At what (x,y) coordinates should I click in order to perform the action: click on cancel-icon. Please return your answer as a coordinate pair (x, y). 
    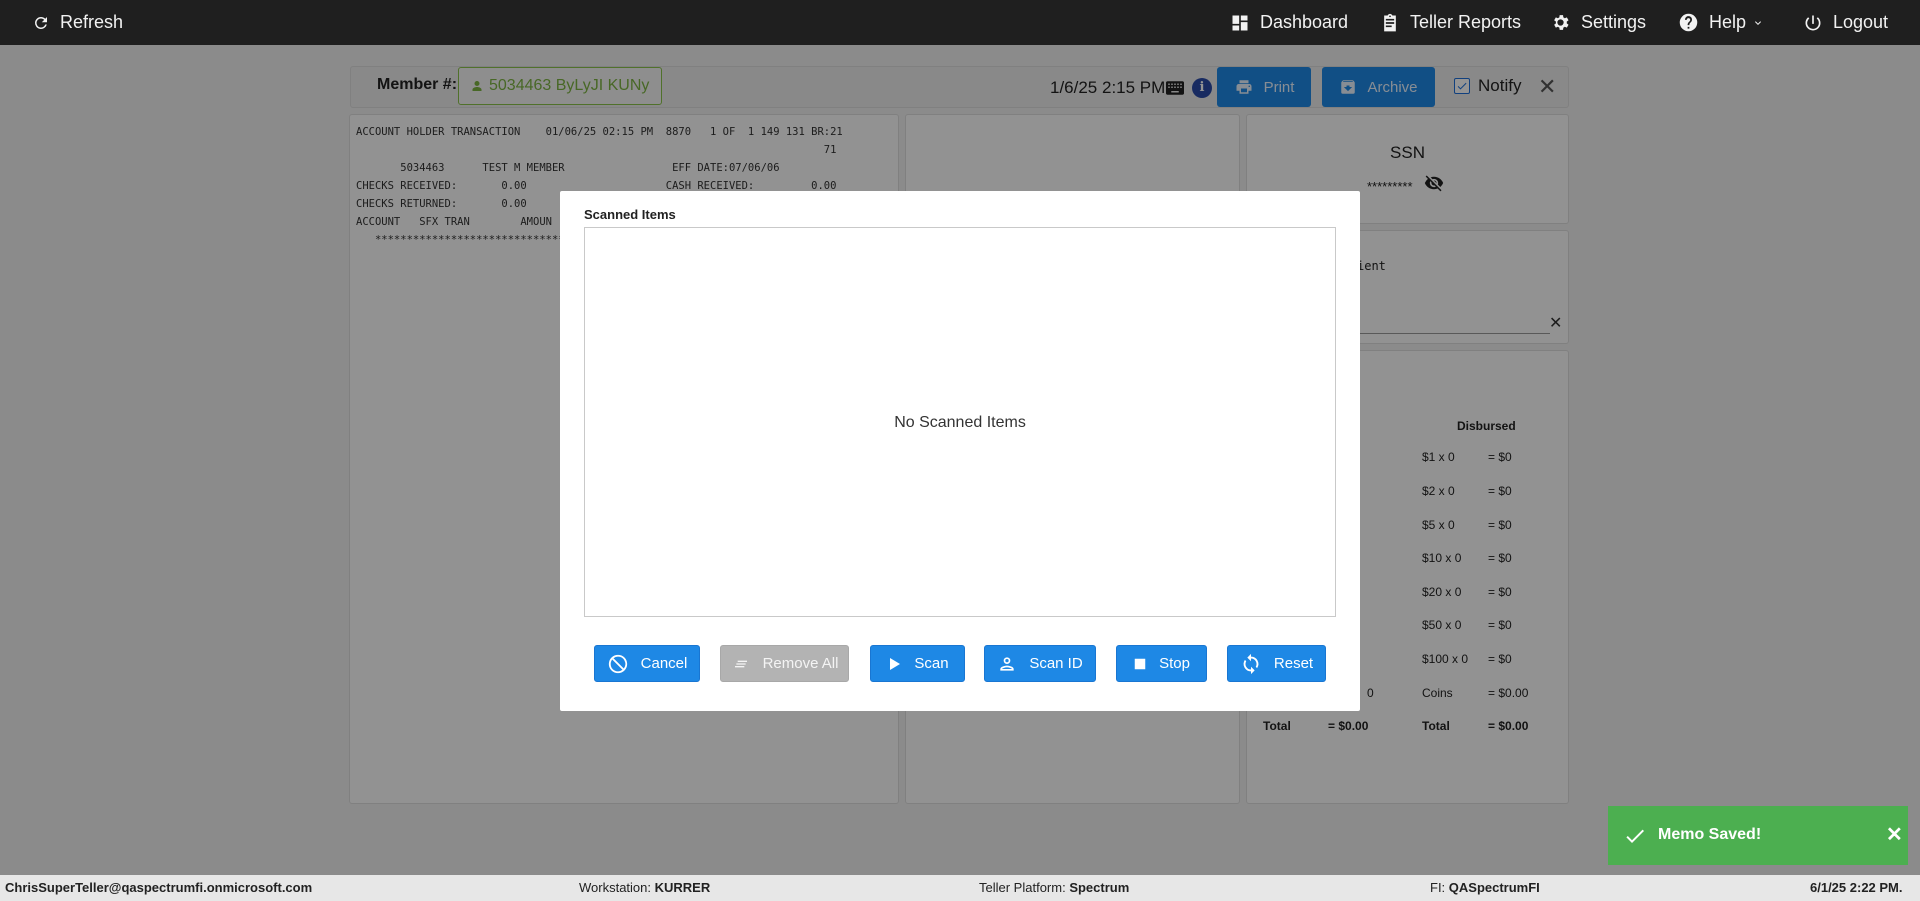
    Looking at the image, I should click on (617, 663).